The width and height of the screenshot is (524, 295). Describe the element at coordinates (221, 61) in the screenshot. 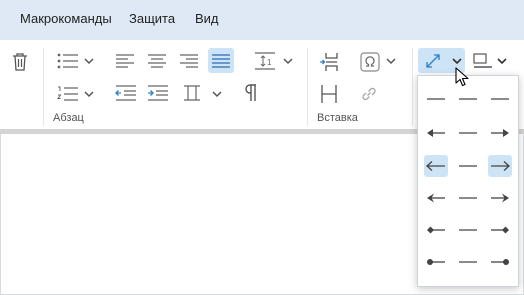

I see `align-justify-icon` at that location.